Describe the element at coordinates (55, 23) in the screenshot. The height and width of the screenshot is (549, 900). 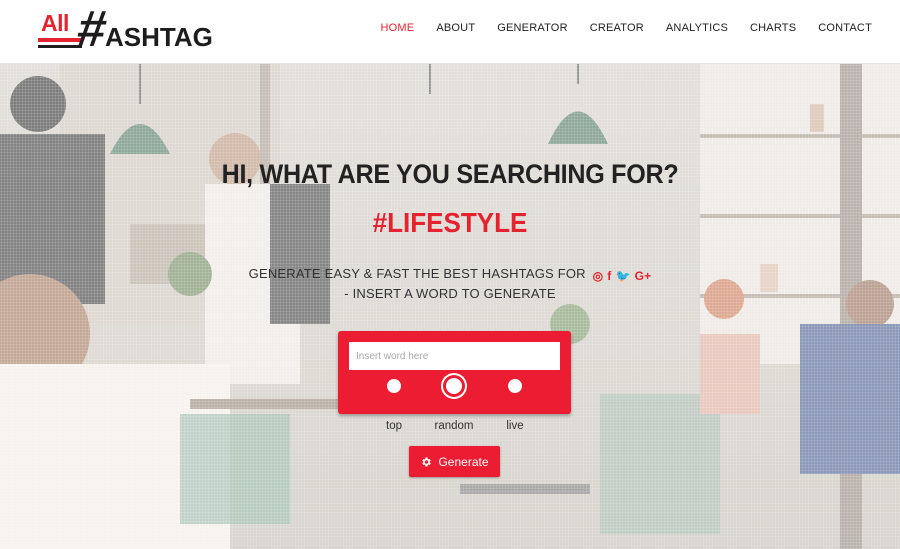
I see `logo-all-text: All` at that location.